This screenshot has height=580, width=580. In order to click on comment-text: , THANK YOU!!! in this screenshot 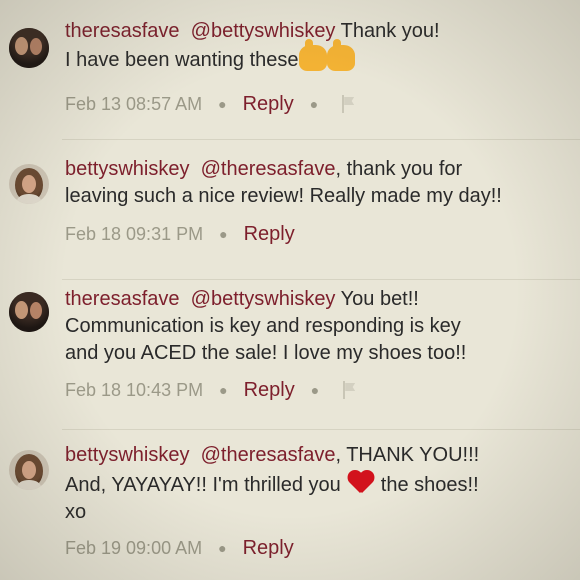, I will do `click(407, 455)`.